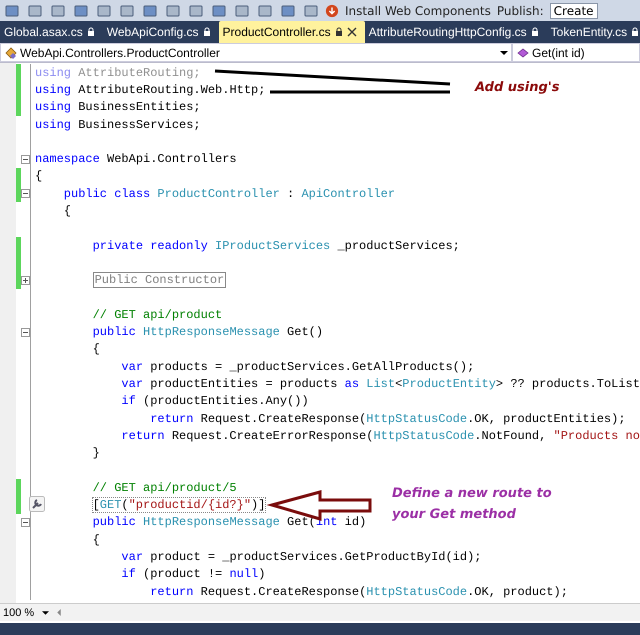 Image resolution: width=640 pixels, height=635 pixels. What do you see at coordinates (118, 107) in the screenshot?
I see `code-line: using BusinessEntities;` at bounding box center [118, 107].